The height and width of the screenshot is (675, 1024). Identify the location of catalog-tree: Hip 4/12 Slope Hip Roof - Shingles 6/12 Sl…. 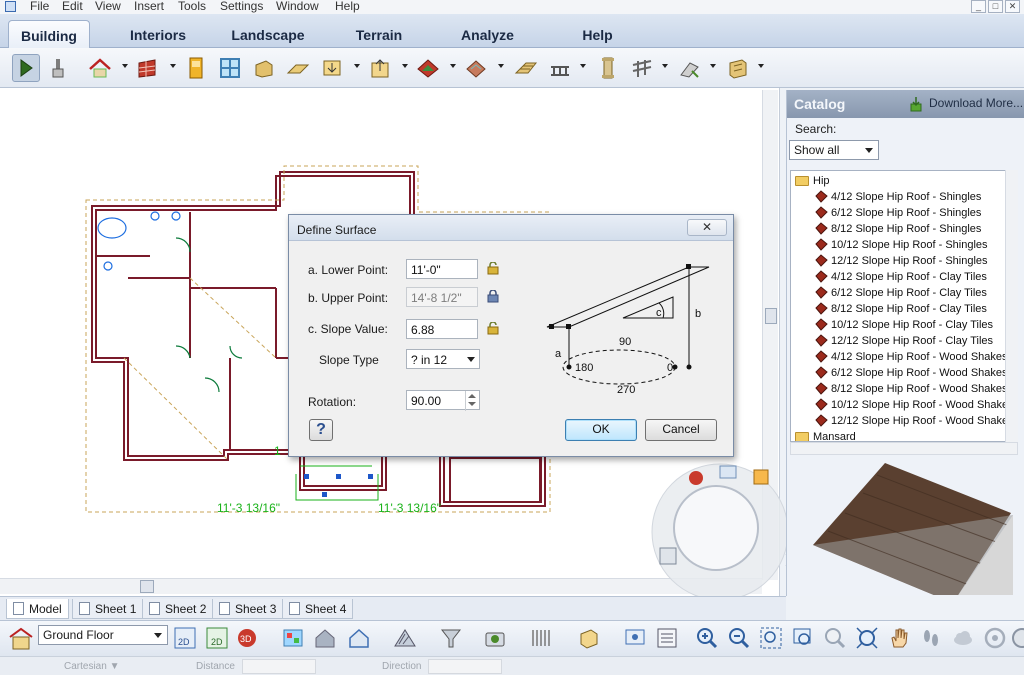
(904, 306).